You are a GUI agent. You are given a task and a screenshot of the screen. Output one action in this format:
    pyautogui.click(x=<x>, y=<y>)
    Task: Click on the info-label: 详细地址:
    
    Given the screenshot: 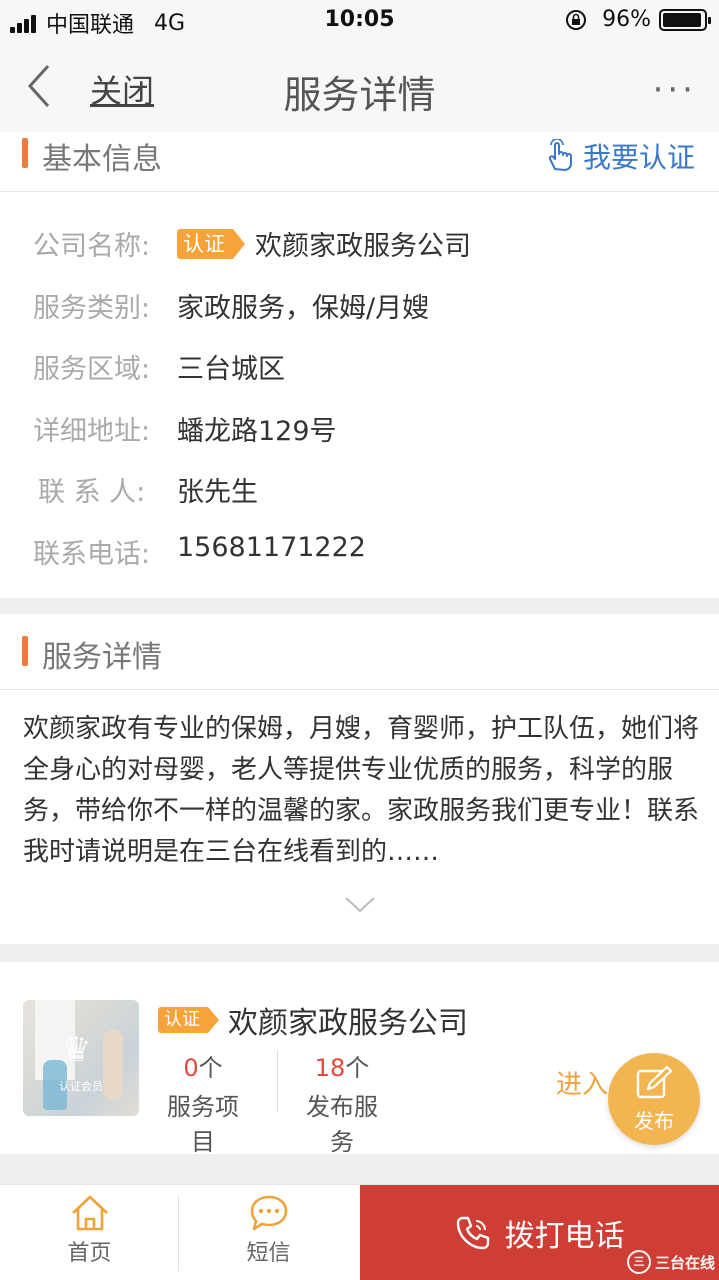 What is the action you would take?
    pyautogui.click(x=92, y=431)
    